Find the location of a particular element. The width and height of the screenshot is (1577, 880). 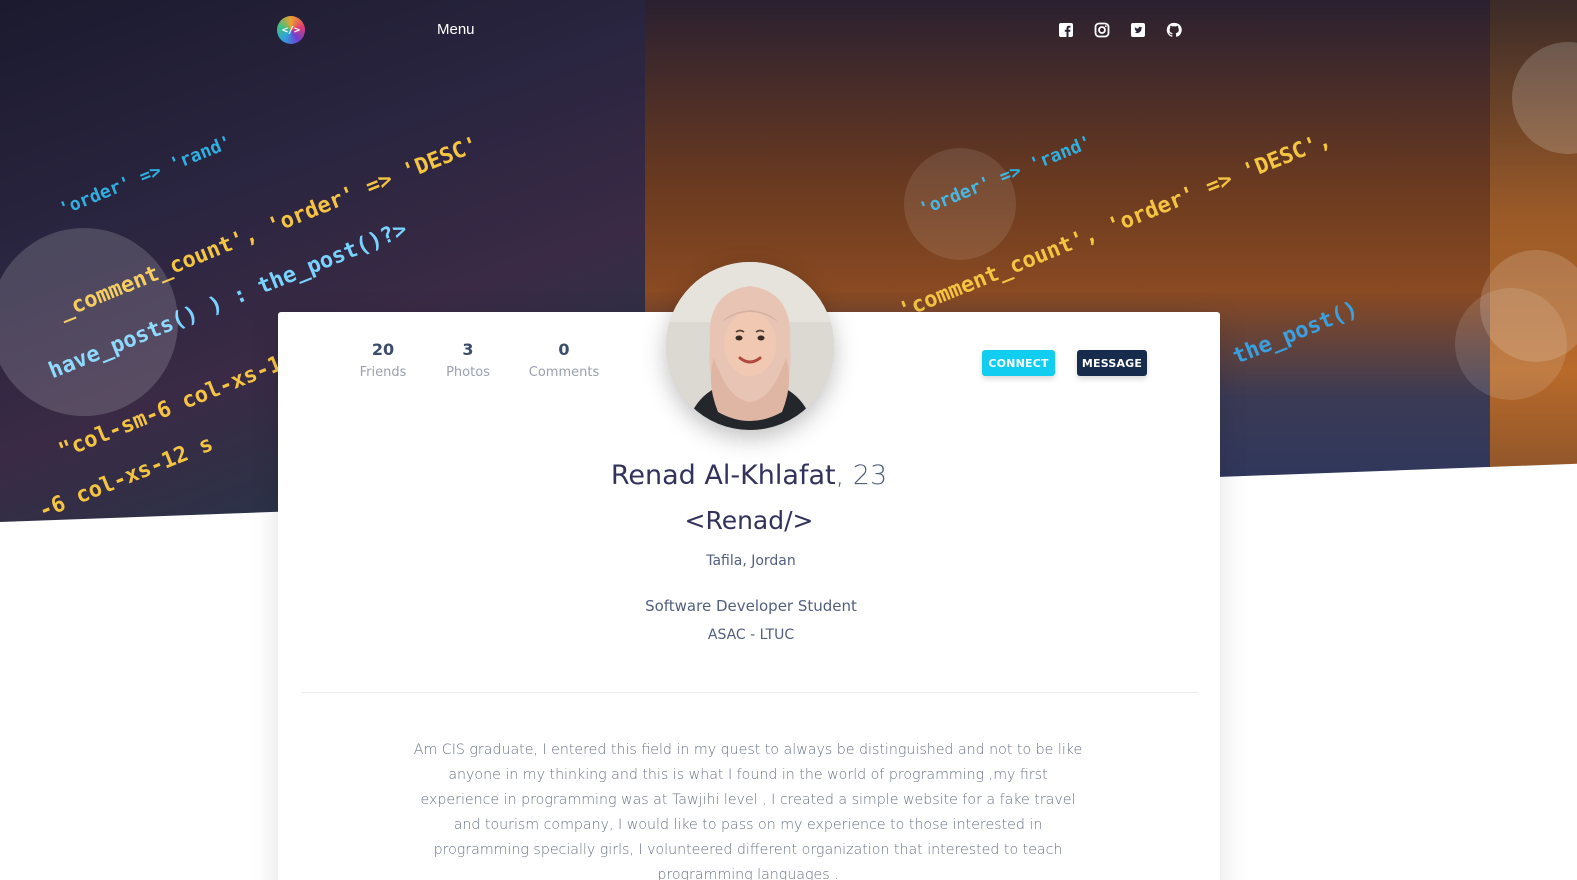

profile-age: , 23 is located at coordinates (861, 475).